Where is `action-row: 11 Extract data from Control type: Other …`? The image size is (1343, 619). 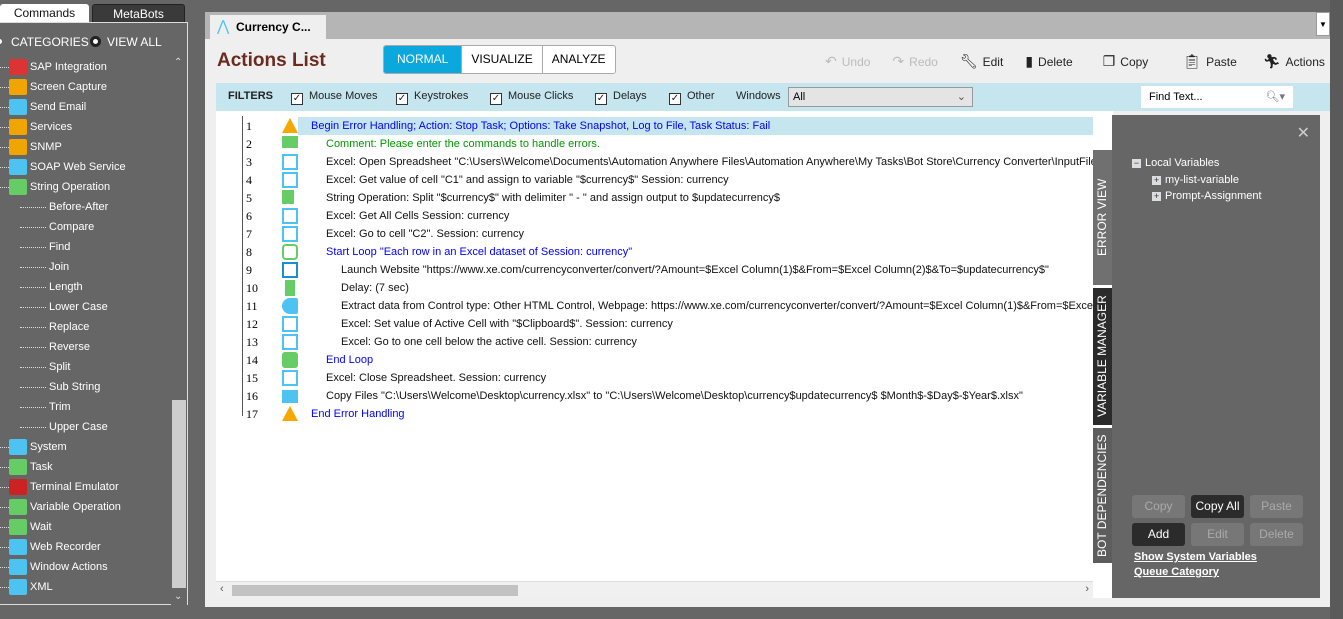 action-row: 11 Extract data from Control type: Other … is located at coordinates (654, 306).